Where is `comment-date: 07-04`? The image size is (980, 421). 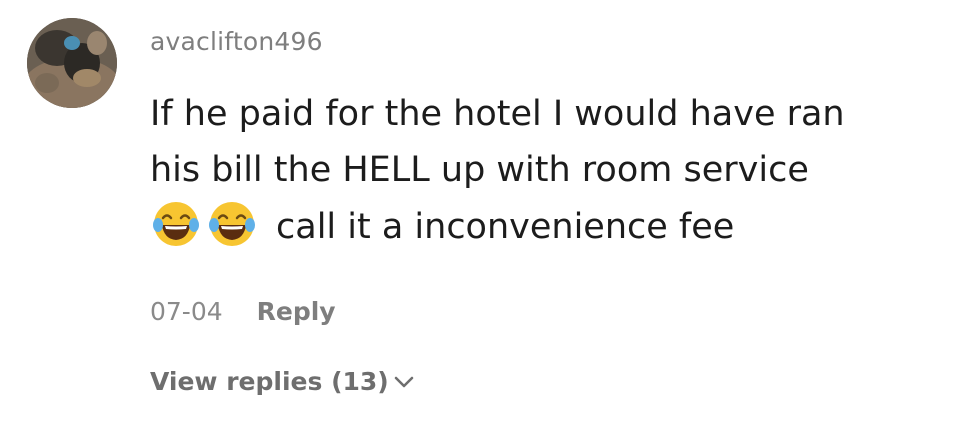
comment-date: 07-04 is located at coordinates (186, 311).